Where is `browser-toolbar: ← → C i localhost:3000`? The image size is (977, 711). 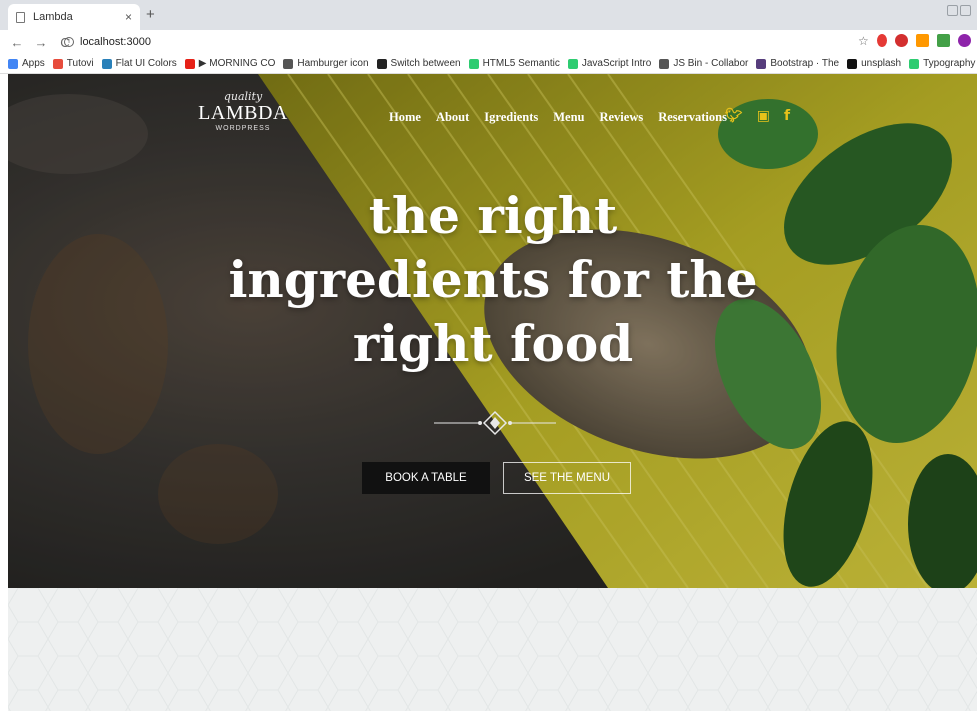 browser-toolbar: ← → C i localhost:3000 is located at coordinates (488, 42).